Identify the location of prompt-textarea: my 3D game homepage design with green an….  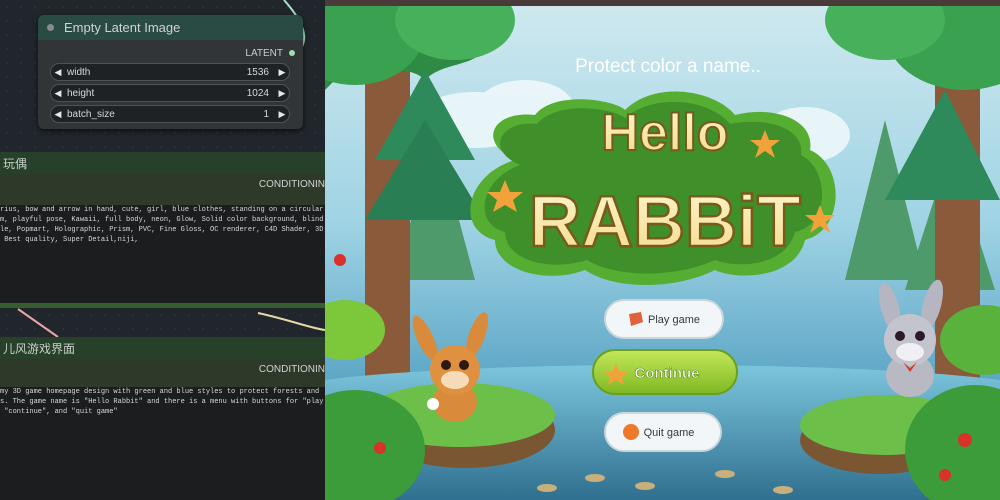
(162, 443).